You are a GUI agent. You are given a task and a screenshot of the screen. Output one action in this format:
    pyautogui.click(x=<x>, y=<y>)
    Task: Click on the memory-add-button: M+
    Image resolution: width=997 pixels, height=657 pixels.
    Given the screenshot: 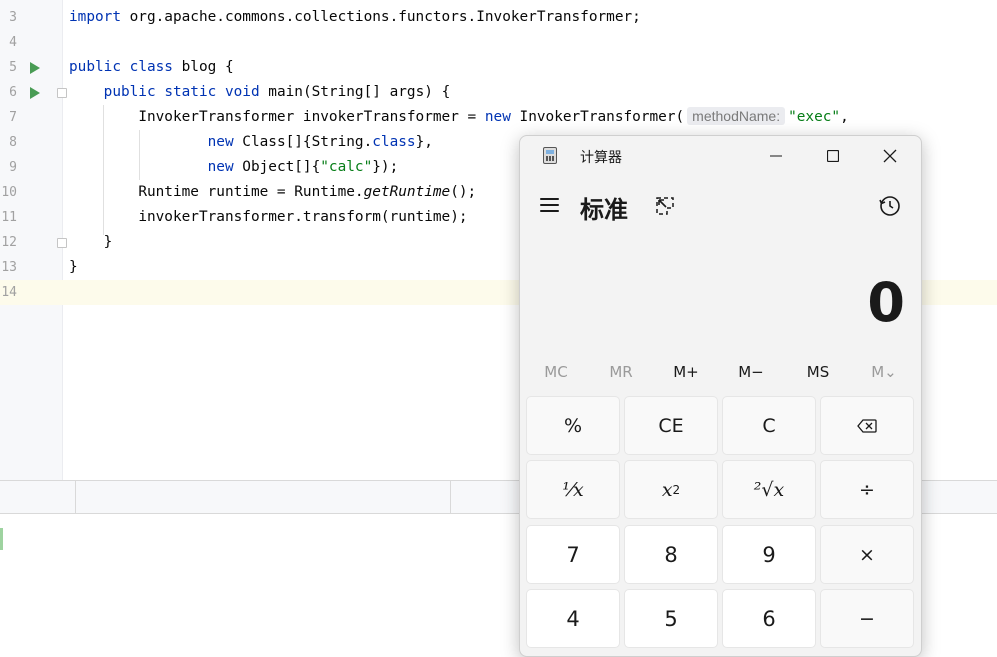 What is the action you would take?
    pyautogui.click(x=686, y=372)
    